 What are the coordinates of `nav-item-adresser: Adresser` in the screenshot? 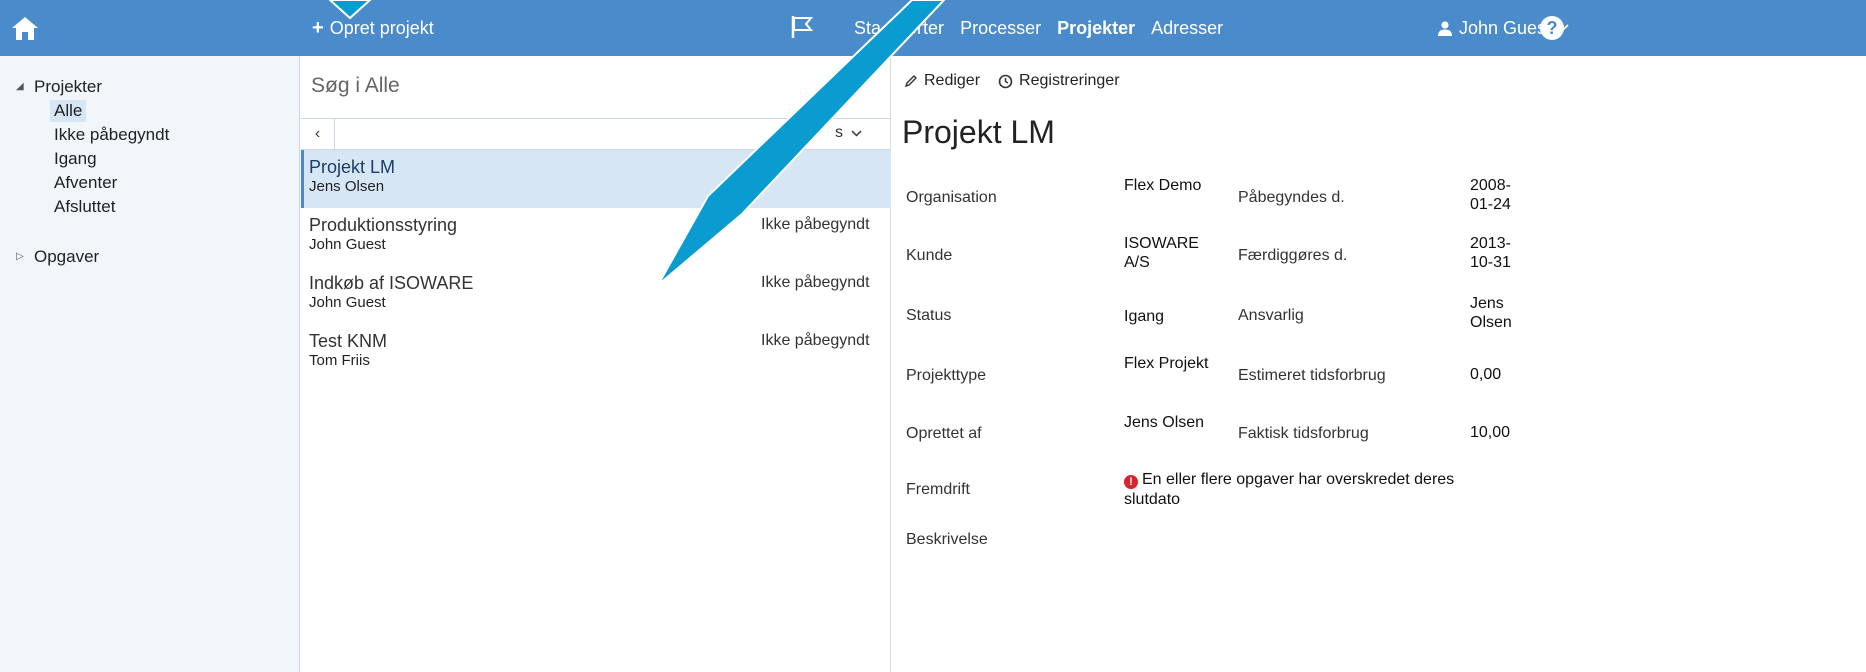 It's located at (1187, 28).